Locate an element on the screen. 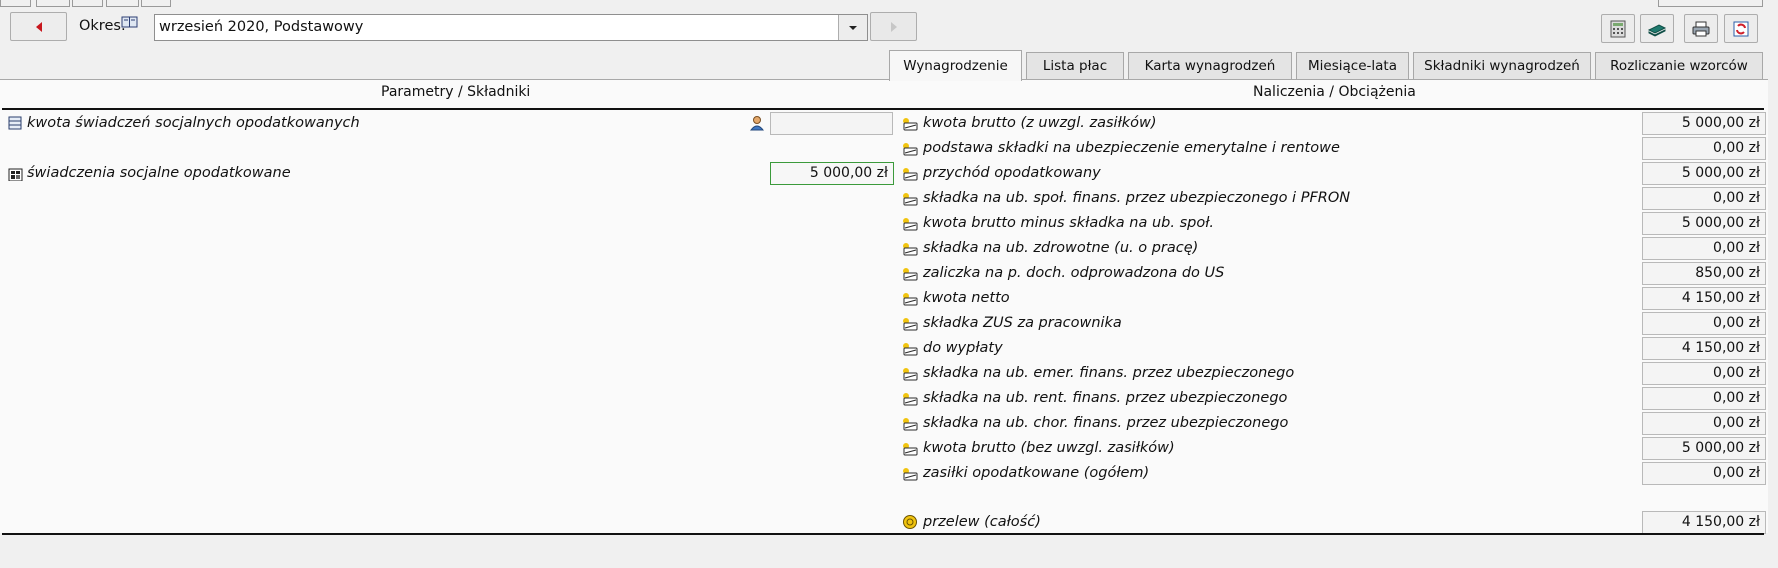  books-icon is located at coordinates (1657, 30).